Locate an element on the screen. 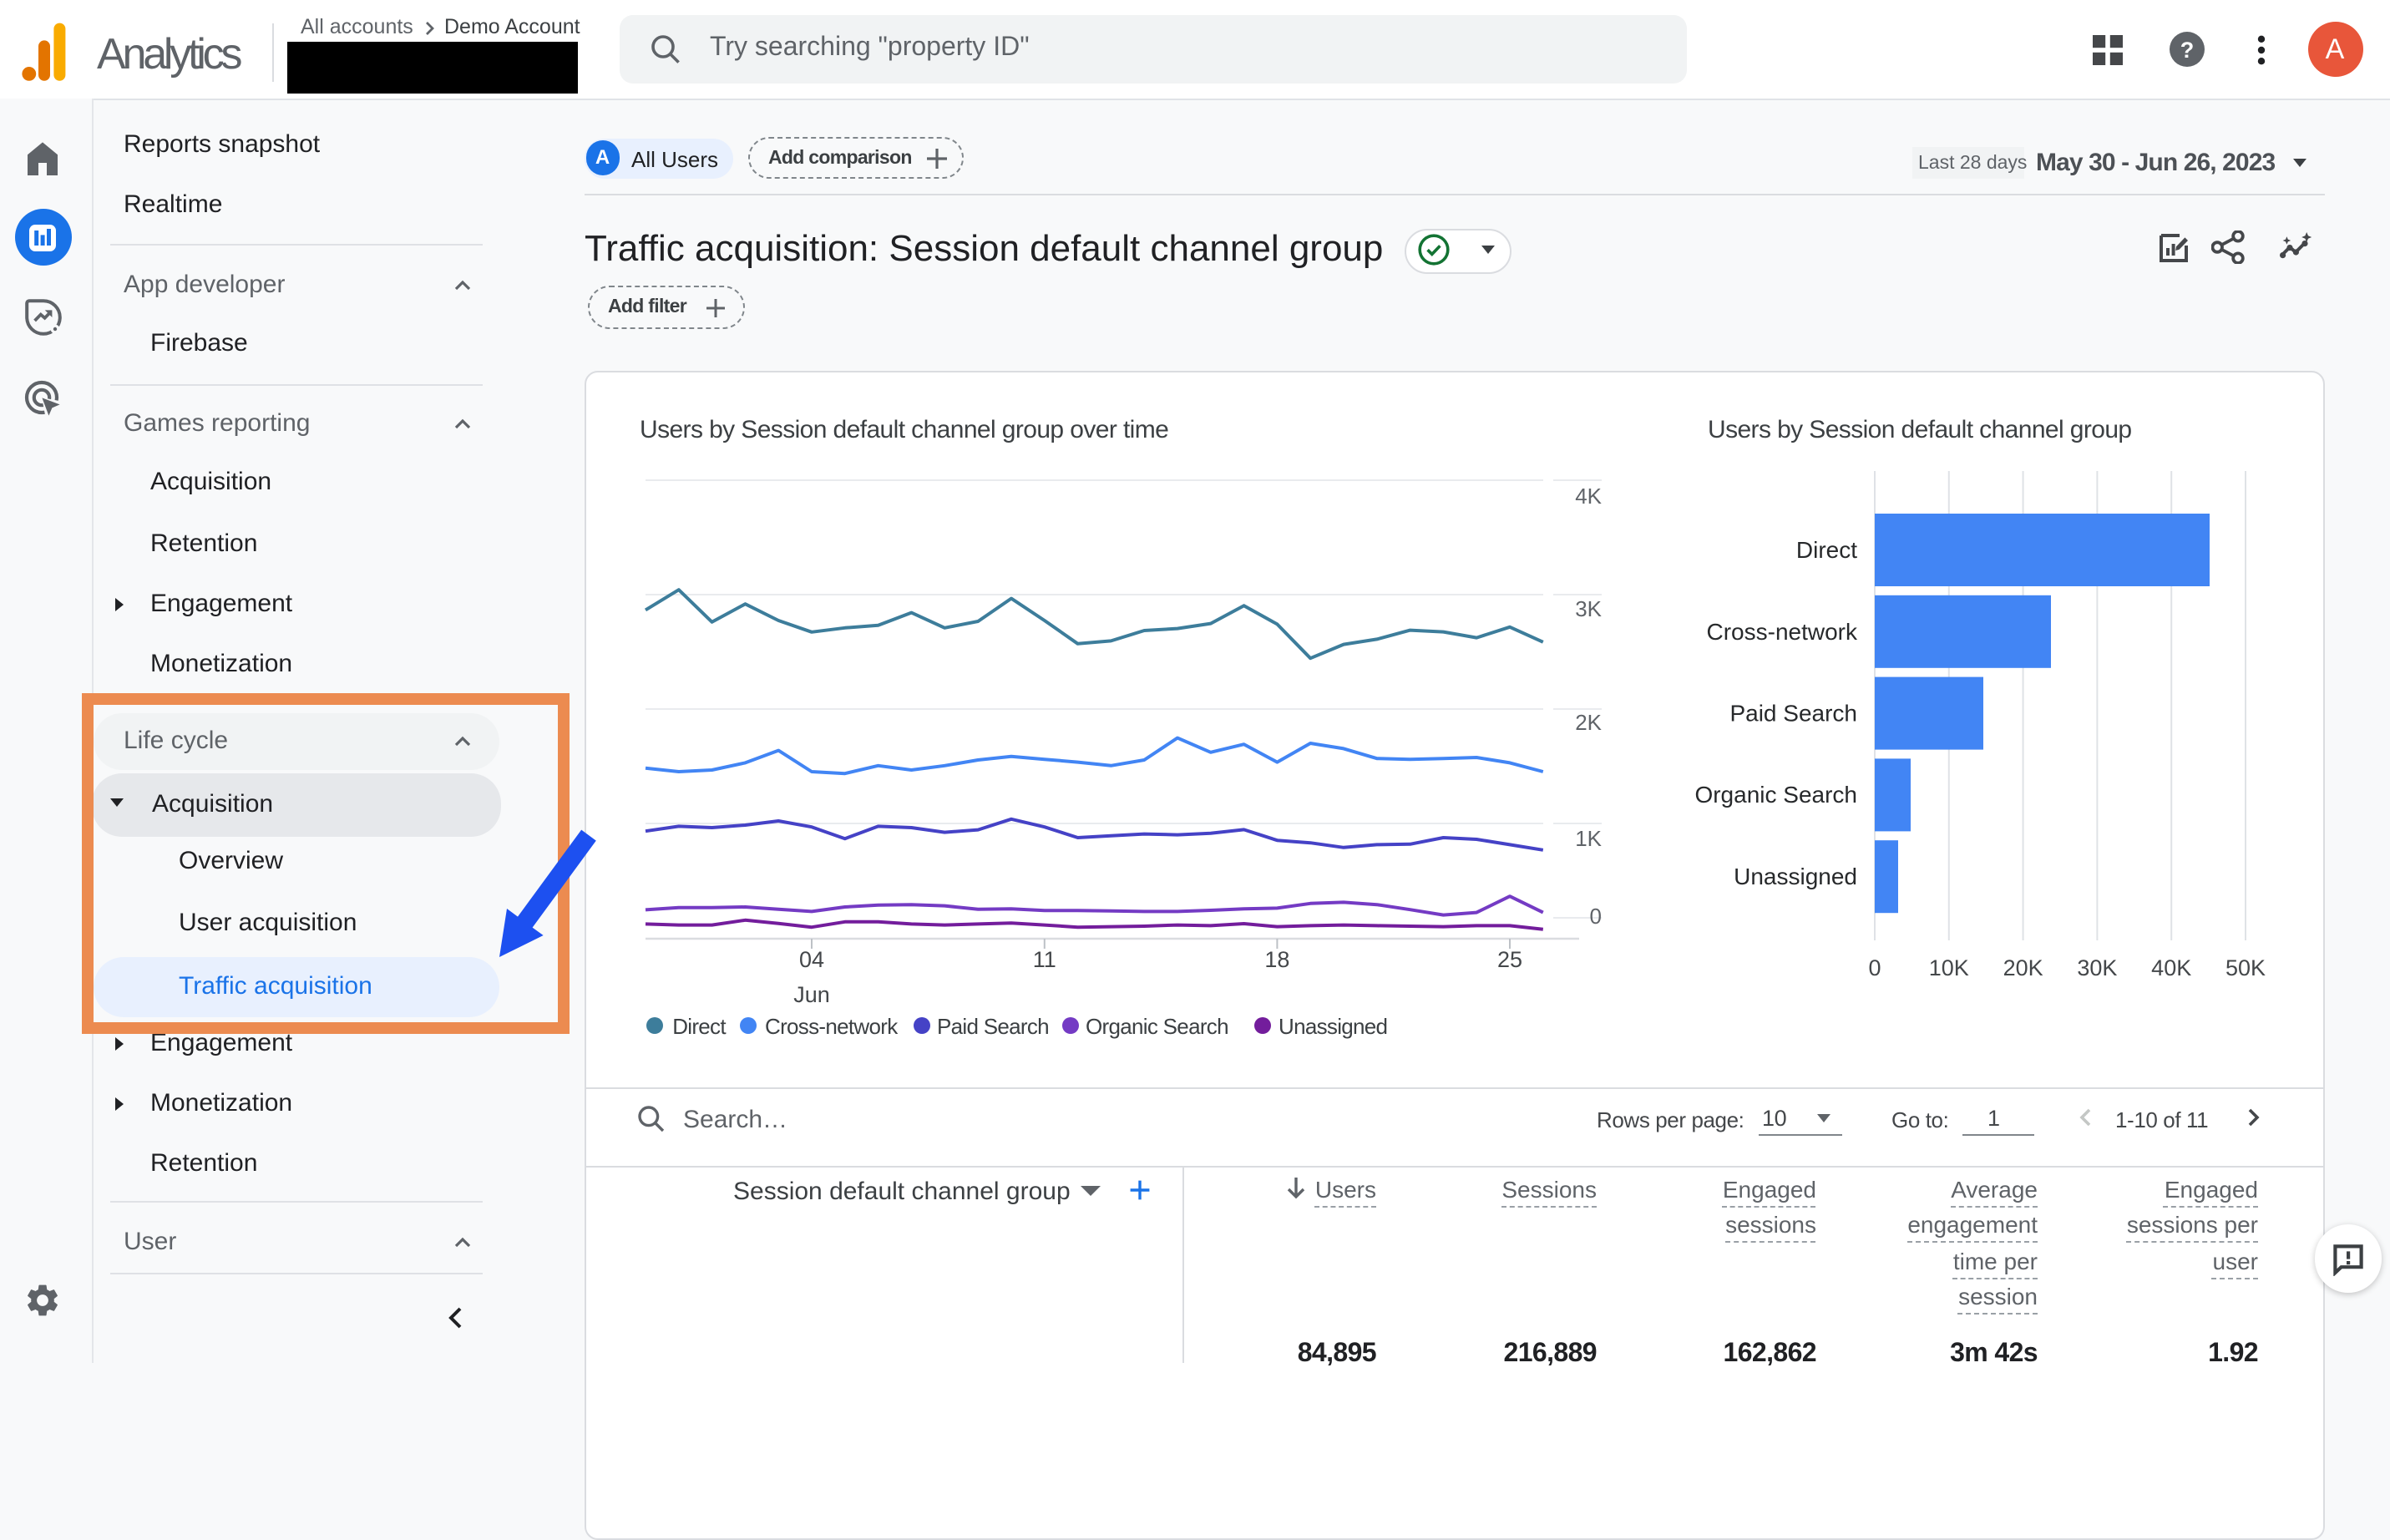  svg-text: Organic Search is located at coordinates (1776, 795).